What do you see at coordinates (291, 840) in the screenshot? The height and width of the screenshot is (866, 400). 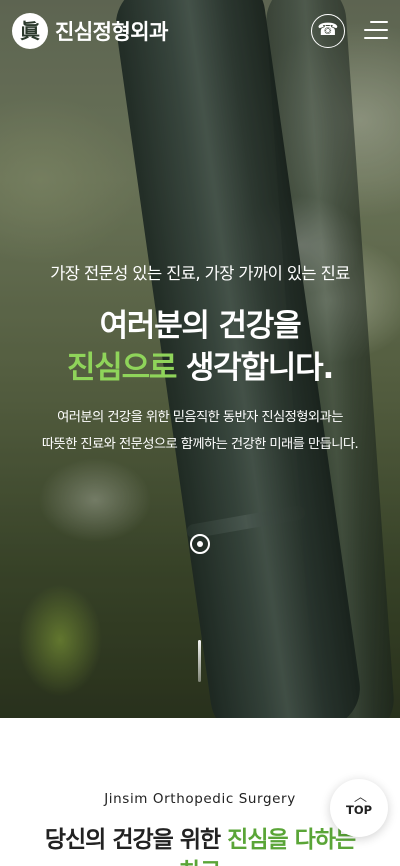 I see `section-title-highlight: 진심을 다하는` at bounding box center [291, 840].